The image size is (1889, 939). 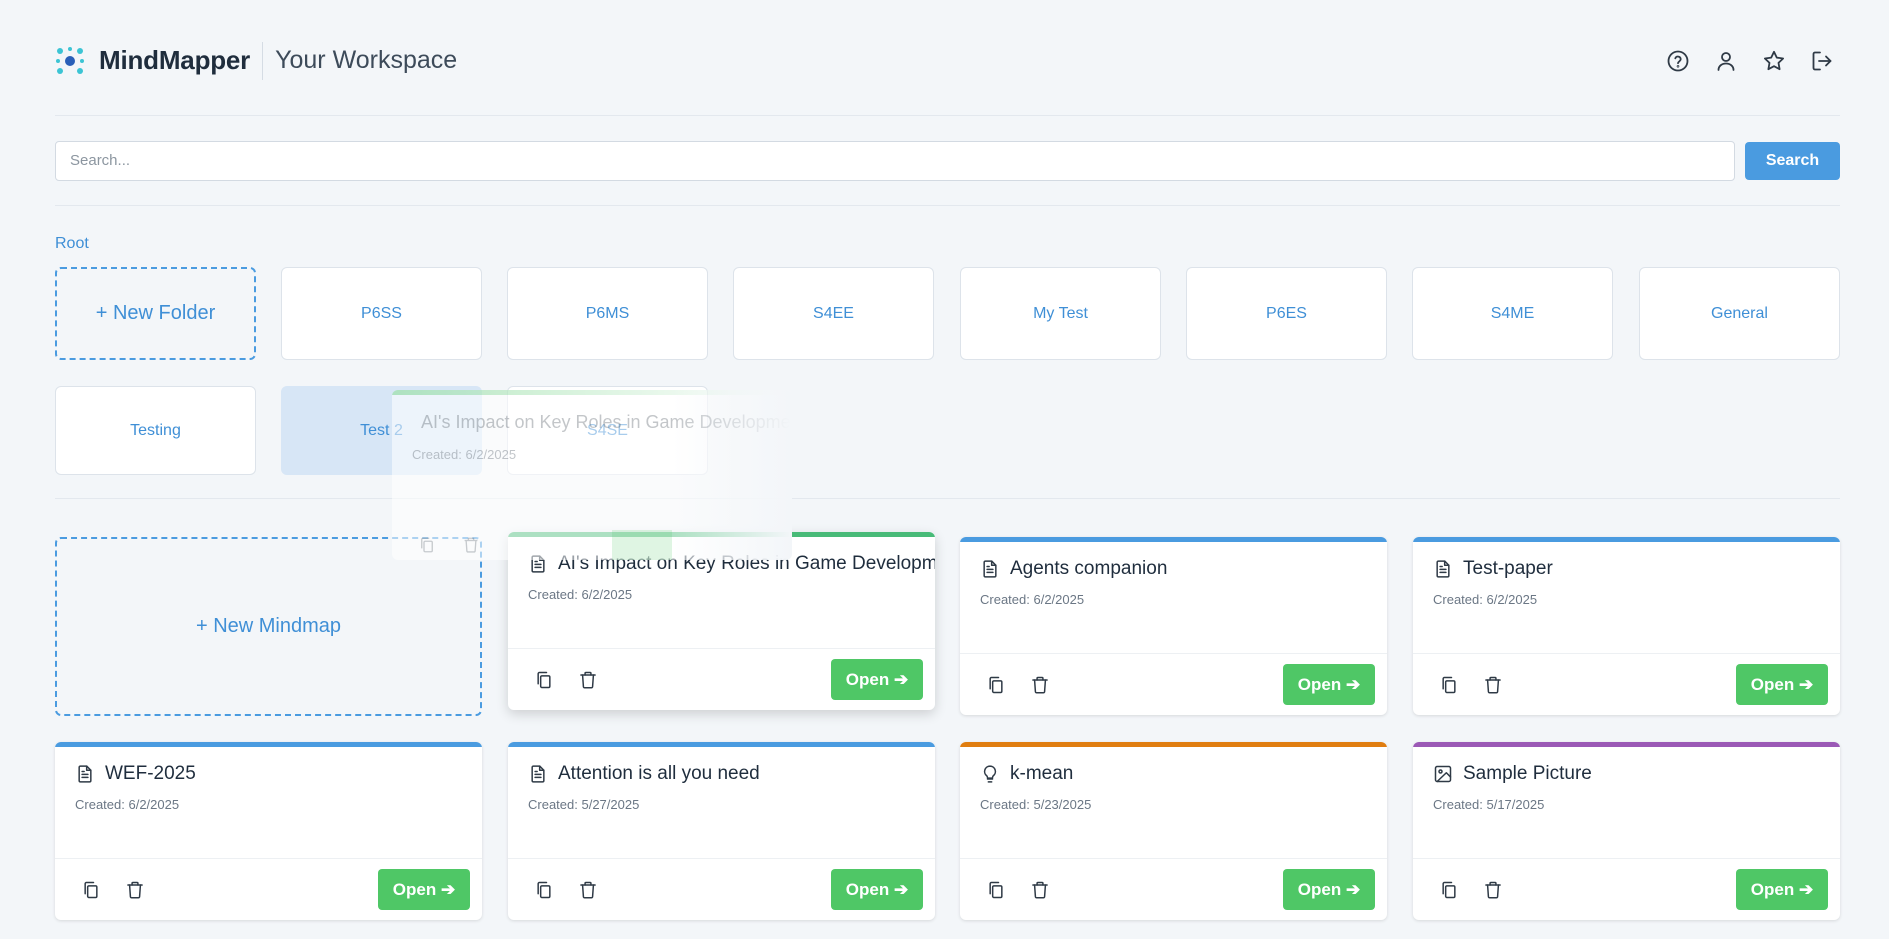 What do you see at coordinates (150, 773) in the screenshot?
I see `card-title-text: WEF-2025` at bounding box center [150, 773].